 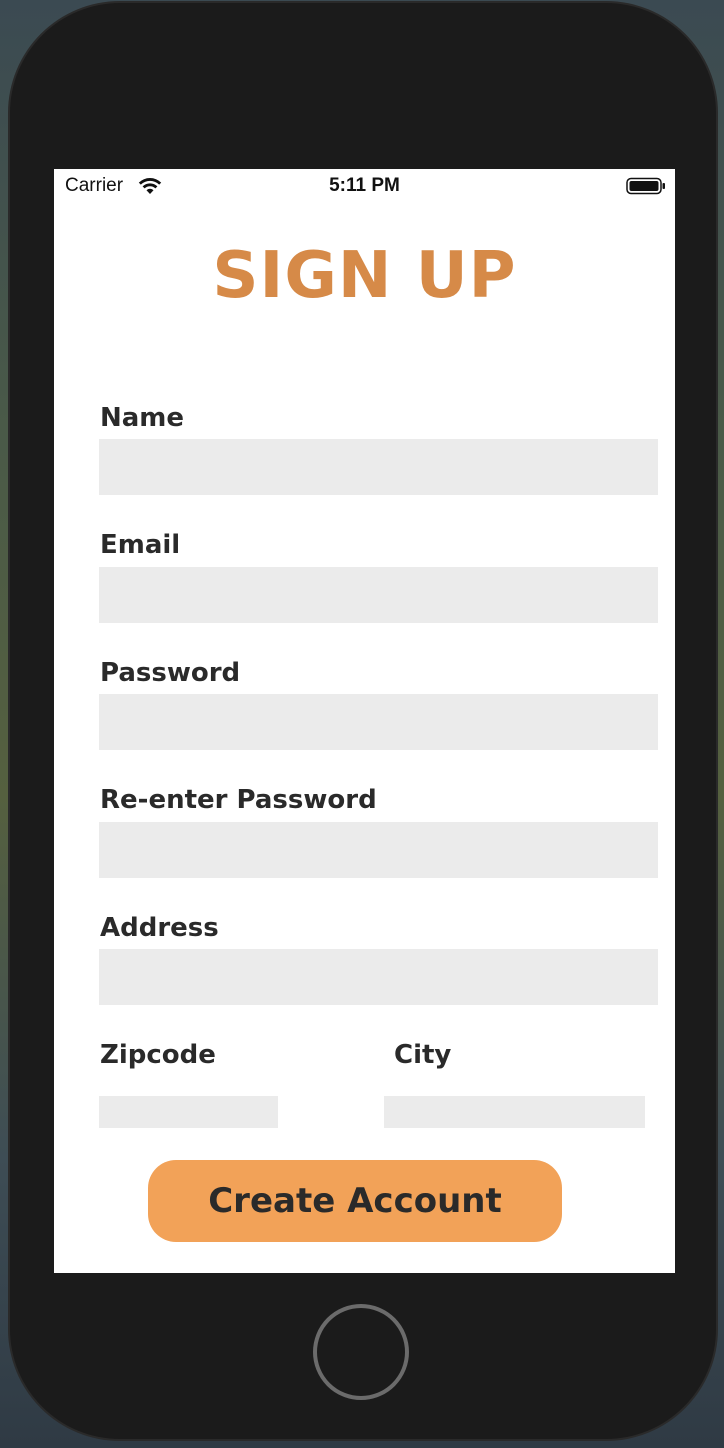 What do you see at coordinates (364, 276) in the screenshot?
I see `page-title: SIGN UP` at bounding box center [364, 276].